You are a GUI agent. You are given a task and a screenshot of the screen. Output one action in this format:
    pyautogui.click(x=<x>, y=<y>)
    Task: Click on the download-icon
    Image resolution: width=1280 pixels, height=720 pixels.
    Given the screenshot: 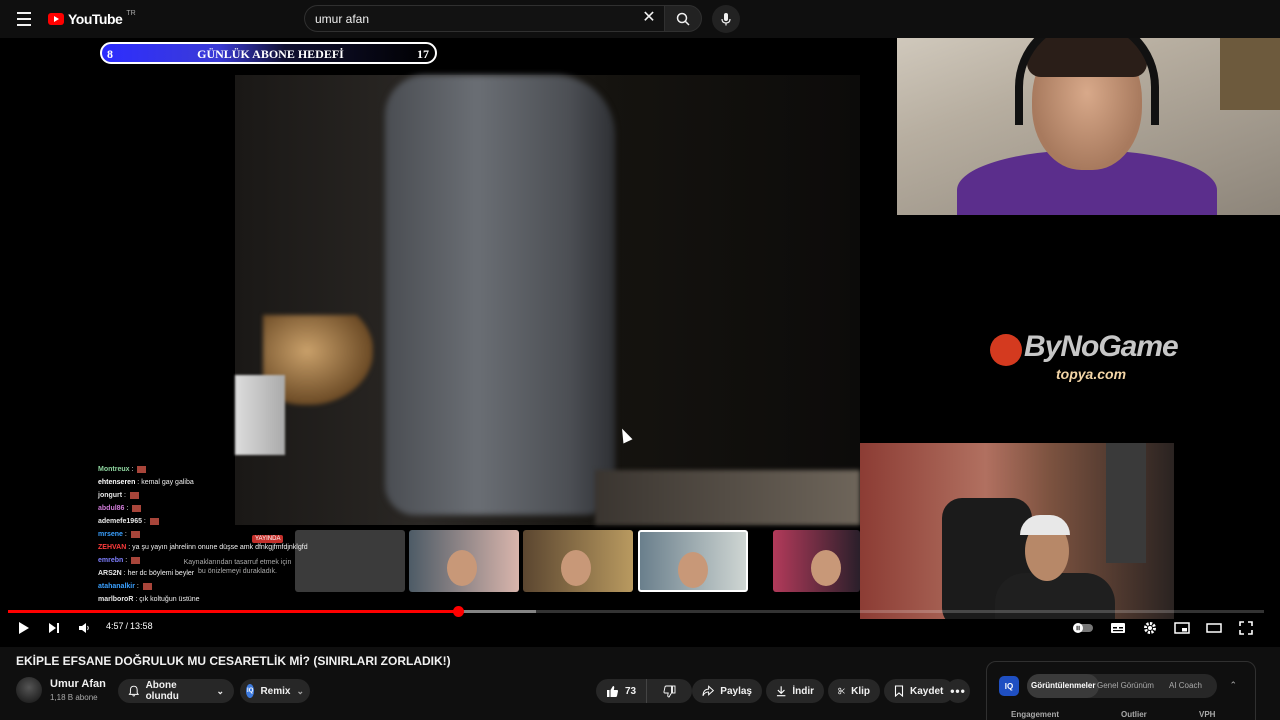 What is the action you would take?
    pyautogui.click(x=781, y=691)
    